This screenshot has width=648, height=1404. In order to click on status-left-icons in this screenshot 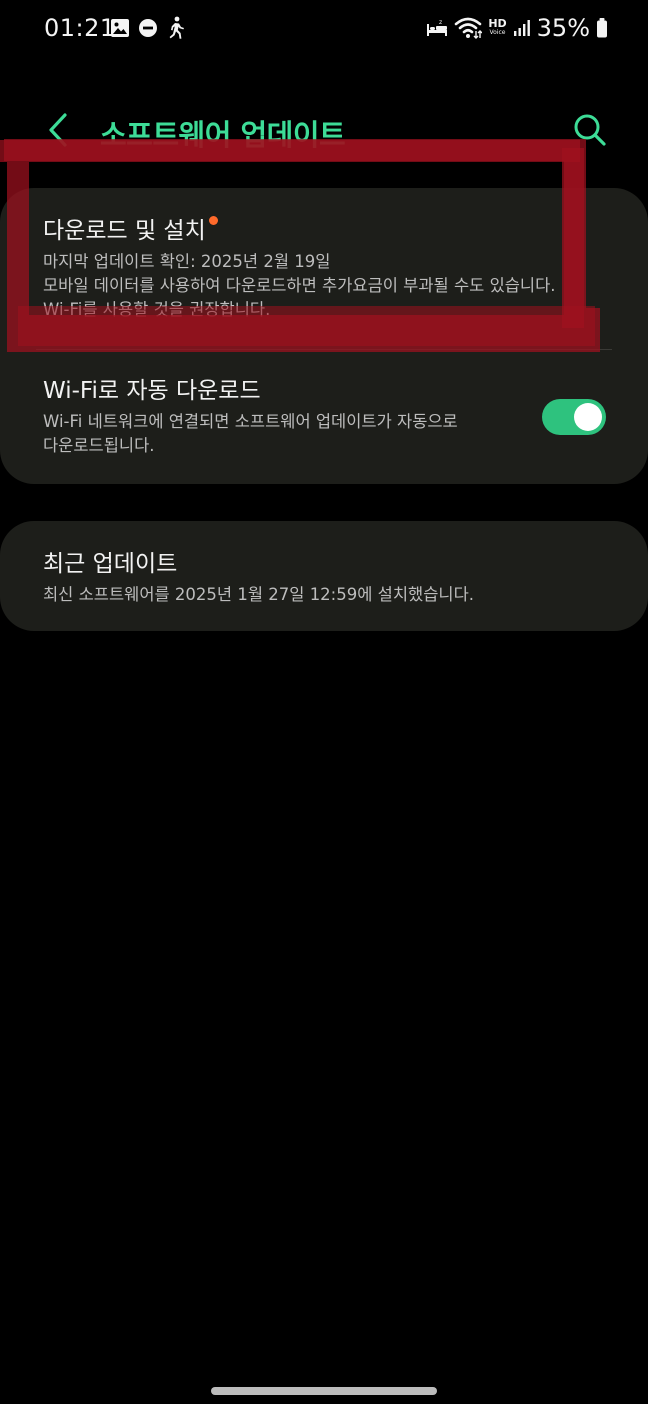, I will do `click(148, 30)`.